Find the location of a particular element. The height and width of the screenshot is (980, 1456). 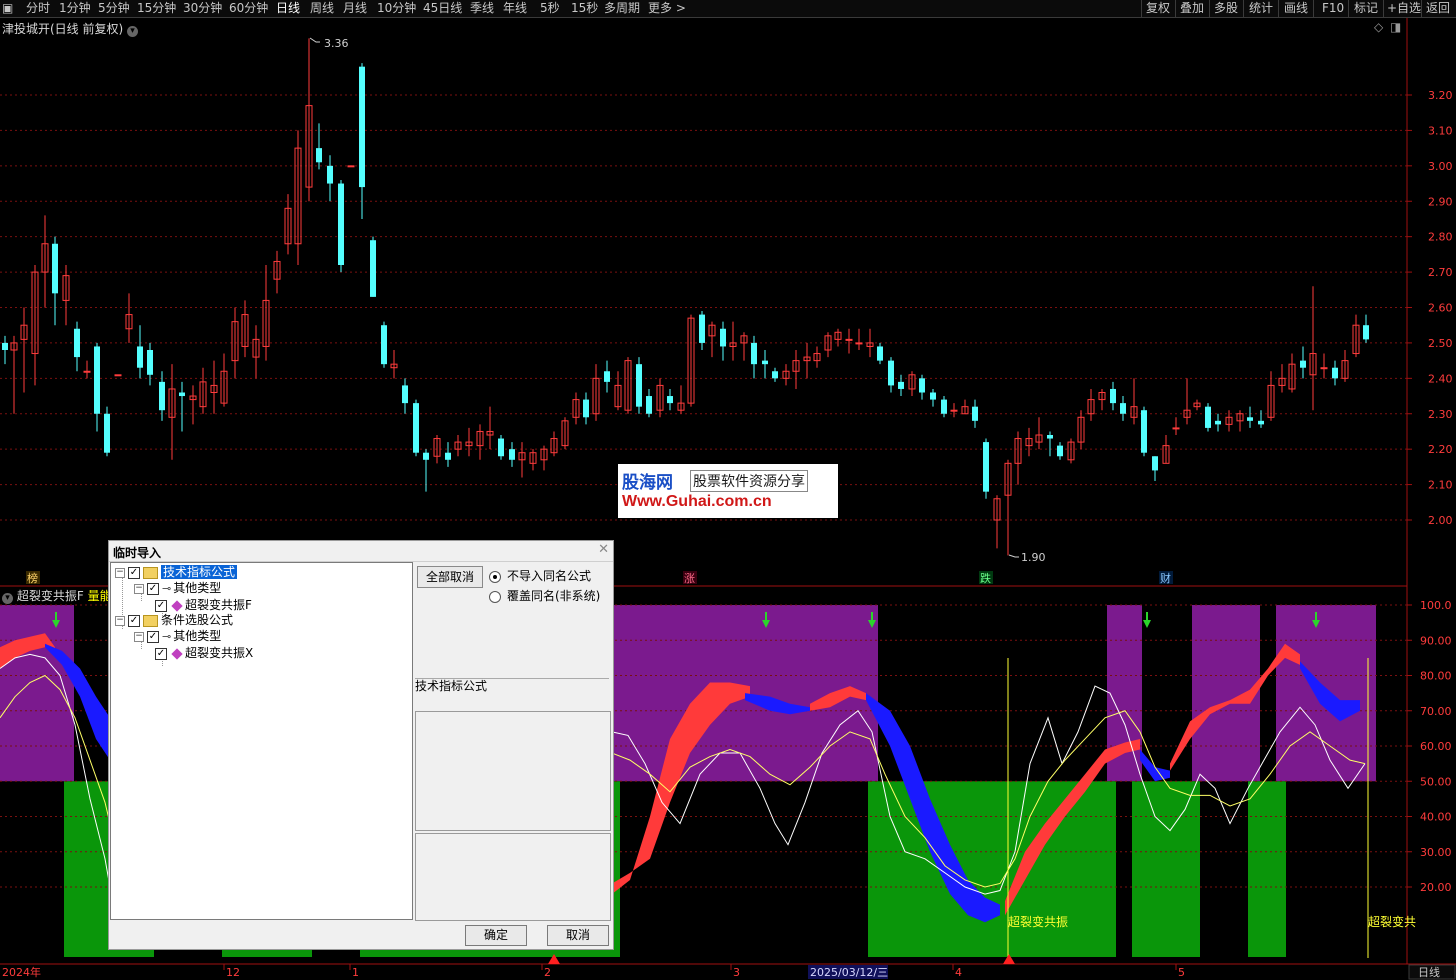

tree-node-tech-formula: − ✓ 技术指标公式 is located at coordinates (176, 572).